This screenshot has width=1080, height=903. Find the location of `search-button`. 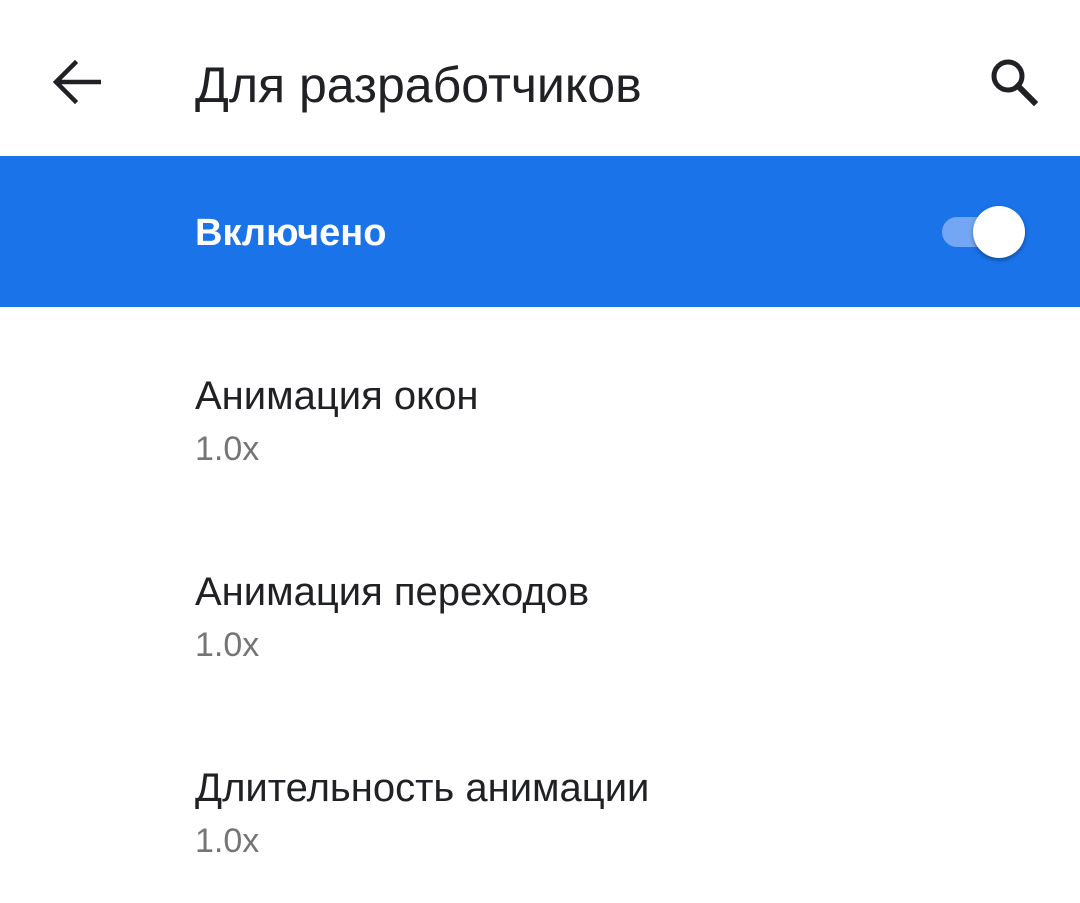

search-button is located at coordinates (1014, 82).